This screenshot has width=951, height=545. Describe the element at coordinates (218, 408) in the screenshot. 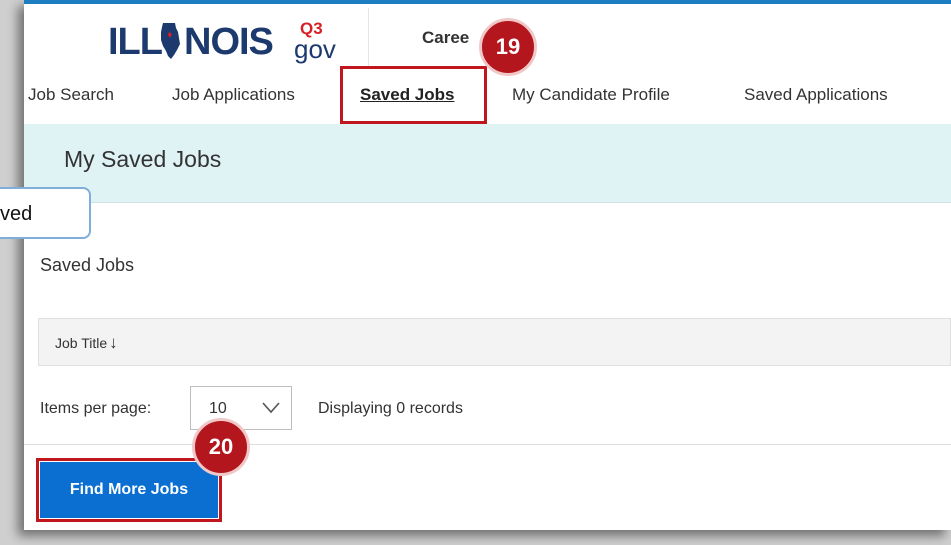

I see `items-per-page-value: 10` at that location.